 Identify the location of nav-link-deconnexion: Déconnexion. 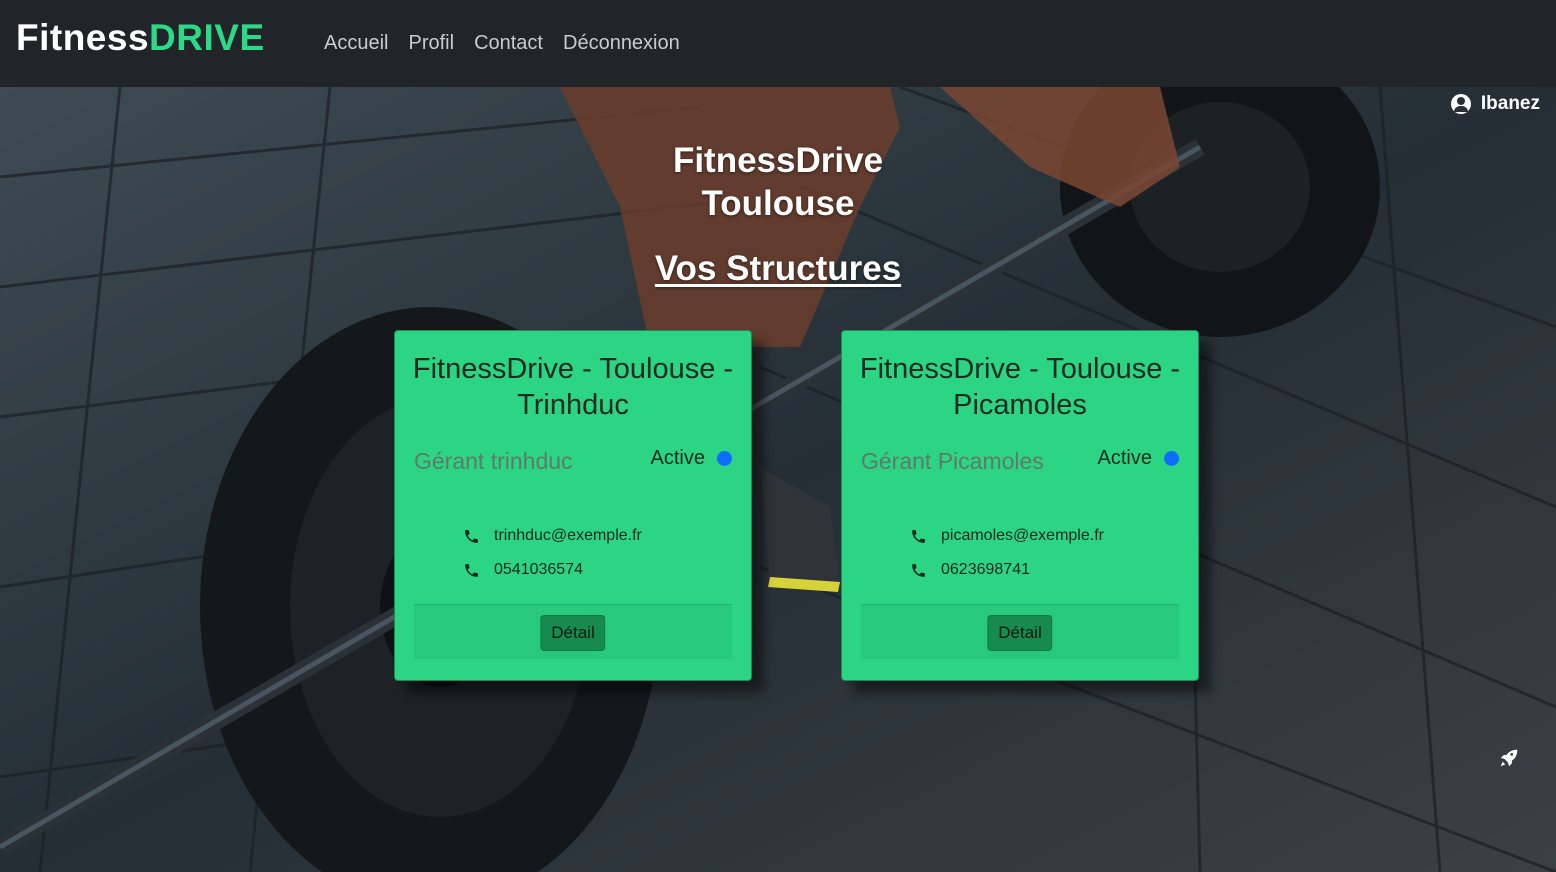
(621, 43).